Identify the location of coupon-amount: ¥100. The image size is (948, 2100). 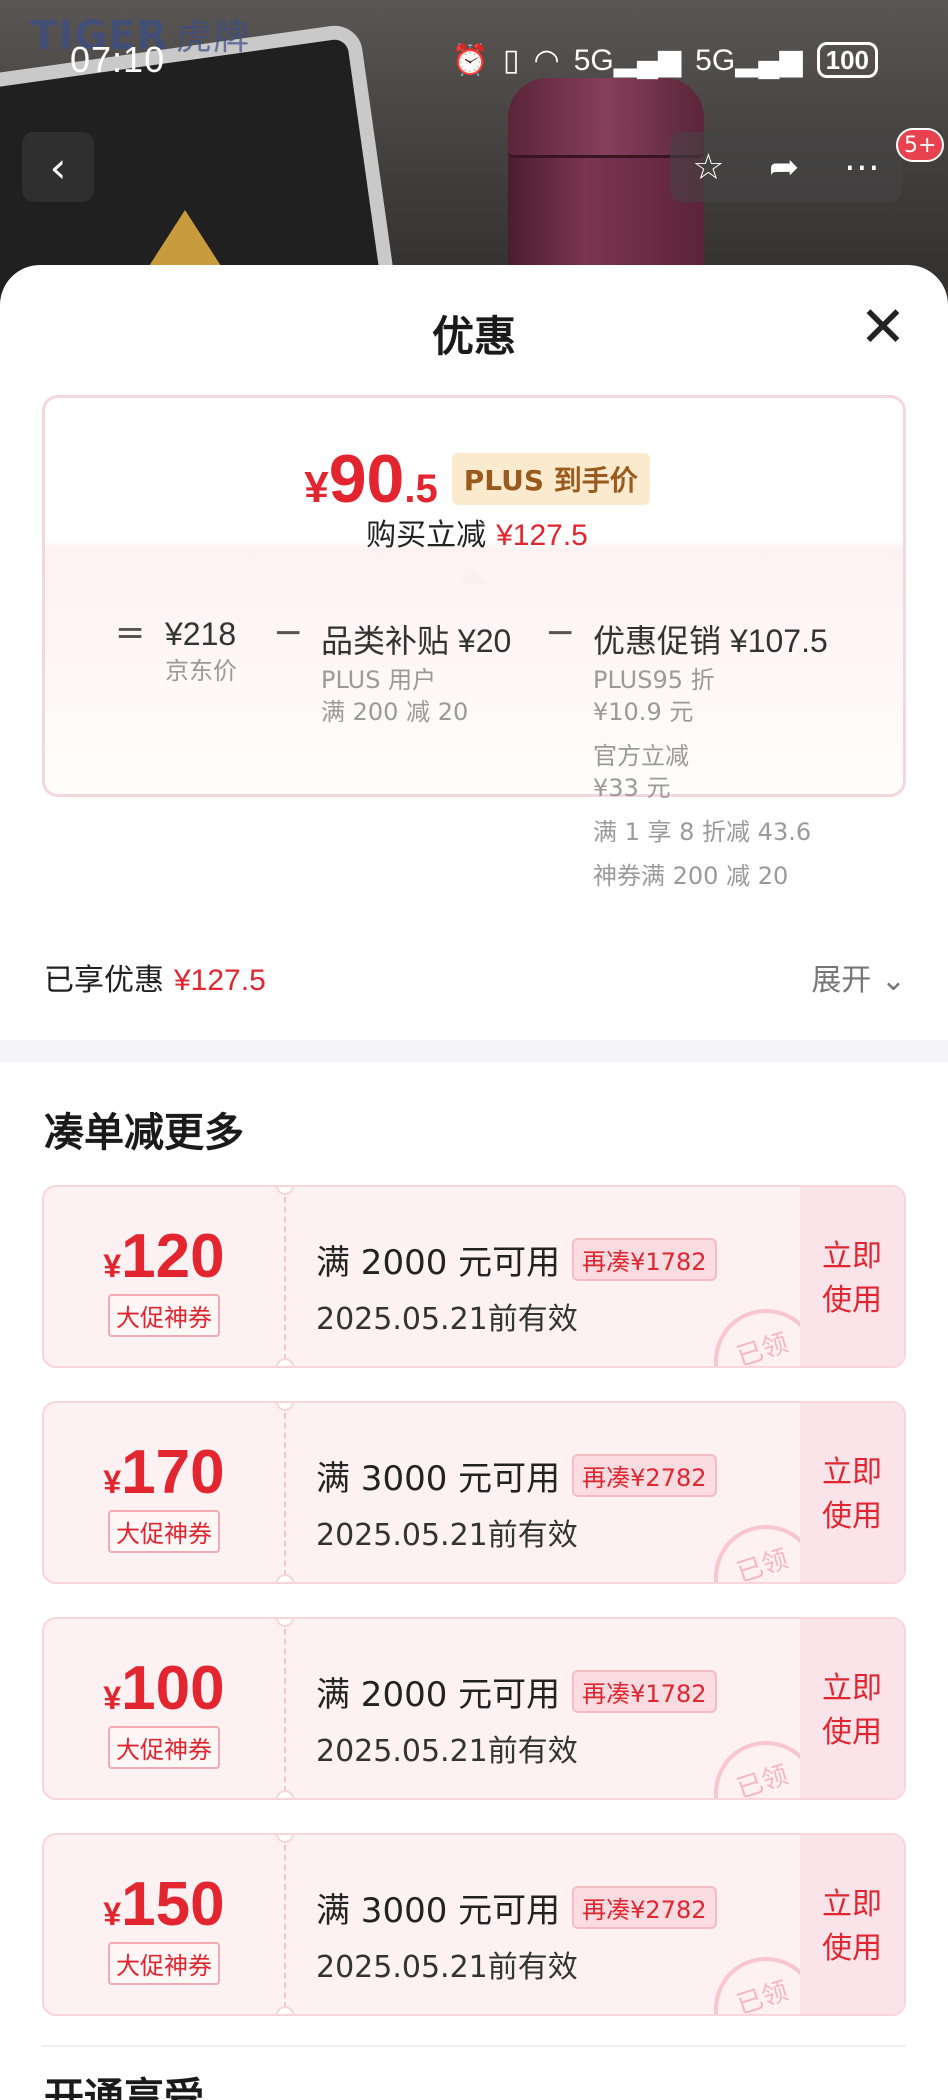
(164, 1688).